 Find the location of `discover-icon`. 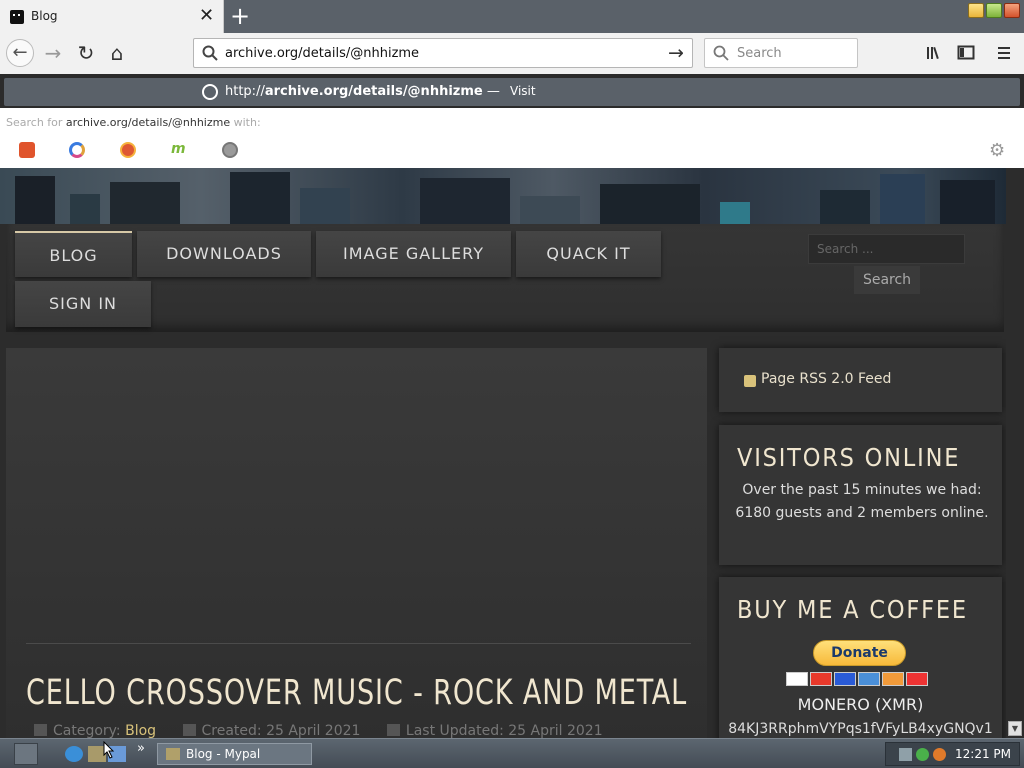

discover-icon is located at coordinates (893, 679).